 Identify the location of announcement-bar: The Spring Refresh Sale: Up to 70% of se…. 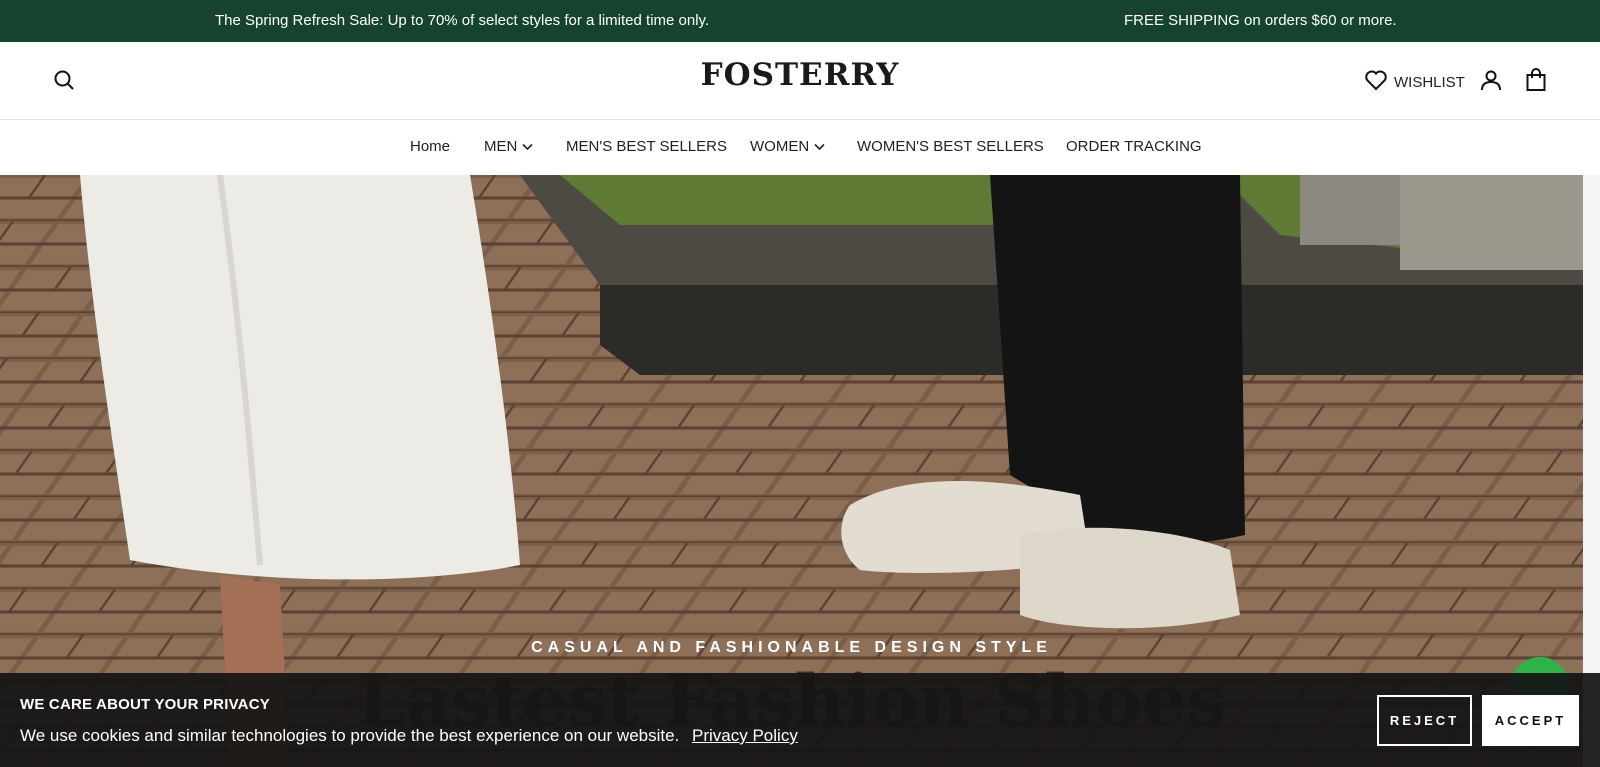
(800, 21).